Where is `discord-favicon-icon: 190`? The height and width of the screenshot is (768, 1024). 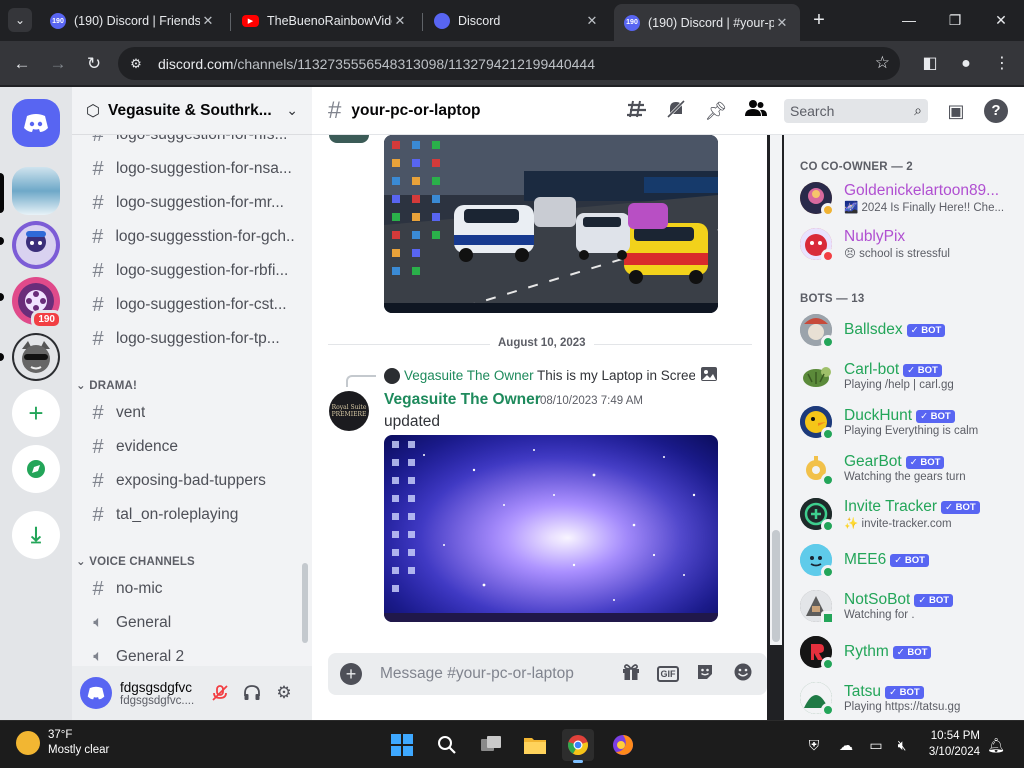
discord-favicon-icon: 190 is located at coordinates (632, 22).